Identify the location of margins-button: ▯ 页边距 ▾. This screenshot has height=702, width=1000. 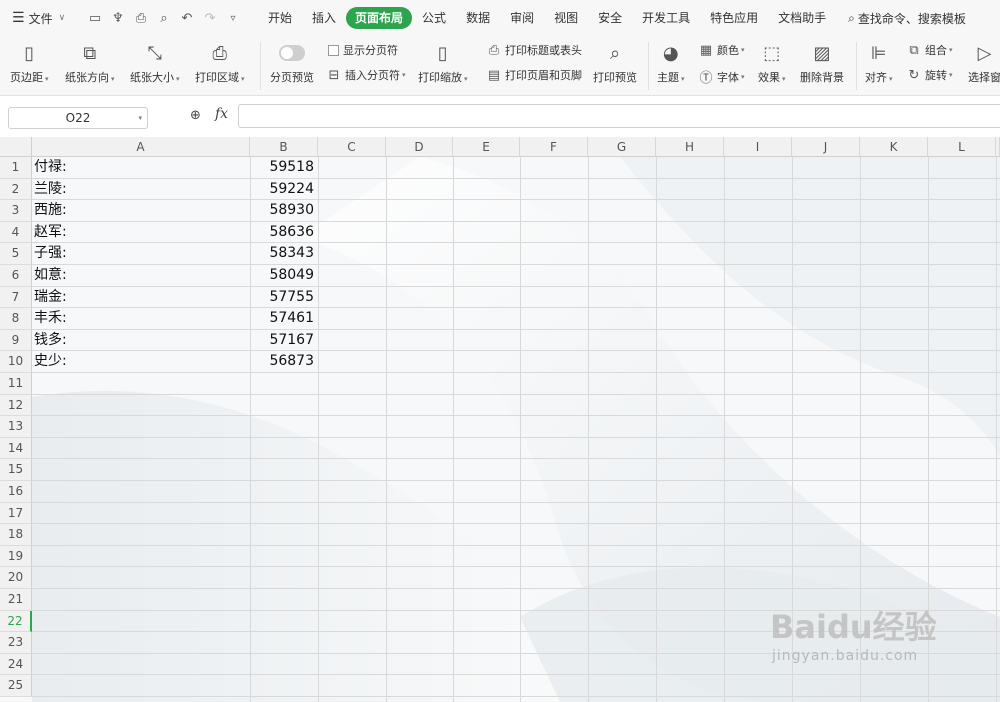
(29, 62).